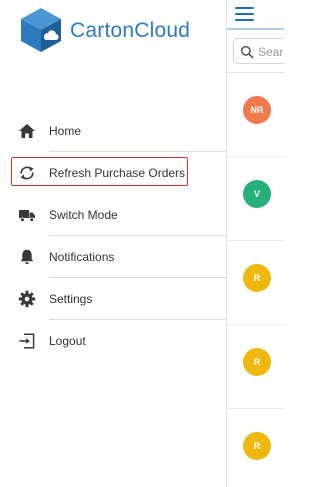 The height and width of the screenshot is (487, 320). Describe the element at coordinates (83, 215) in the screenshot. I see `drawer-item-label: Switch Mode` at that location.